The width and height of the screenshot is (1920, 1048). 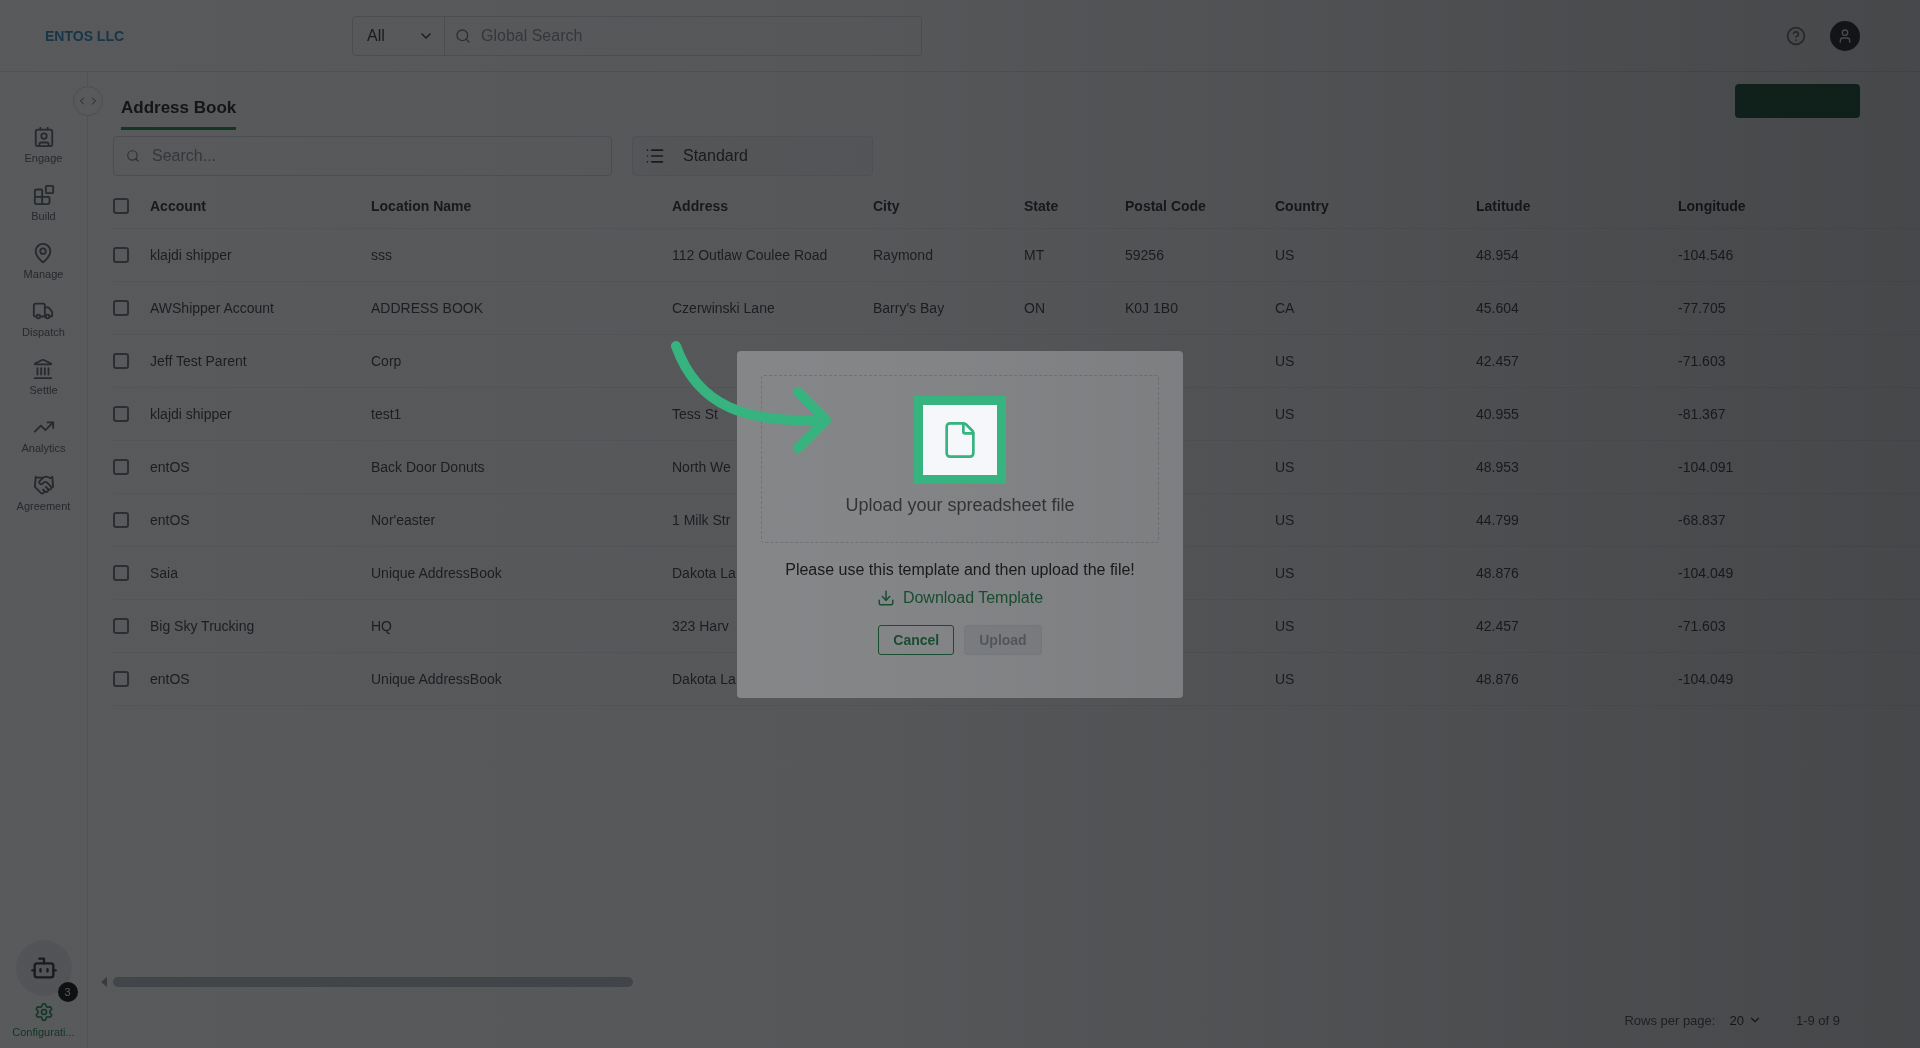 What do you see at coordinates (381, 626) in the screenshot?
I see `table-cell: HQ` at bounding box center [381, 626].